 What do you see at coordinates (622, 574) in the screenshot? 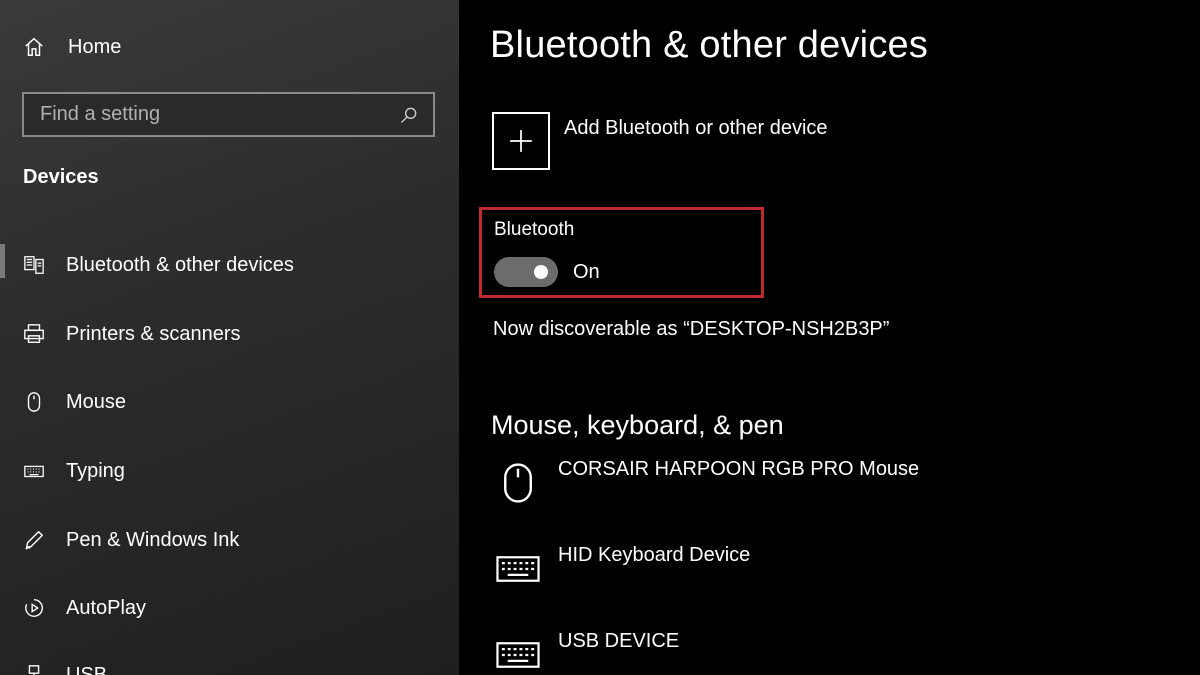
I see `device-item: HID Keyboard Device` at bounding box center [622, 574].